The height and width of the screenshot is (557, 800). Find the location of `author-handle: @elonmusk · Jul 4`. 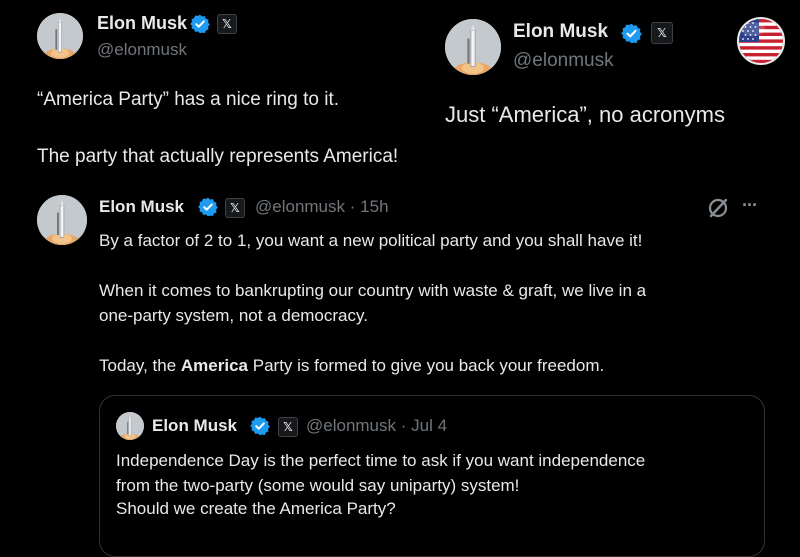

author-handle: @elonmusk · Jul 4 is located at coordinates (376, 426).